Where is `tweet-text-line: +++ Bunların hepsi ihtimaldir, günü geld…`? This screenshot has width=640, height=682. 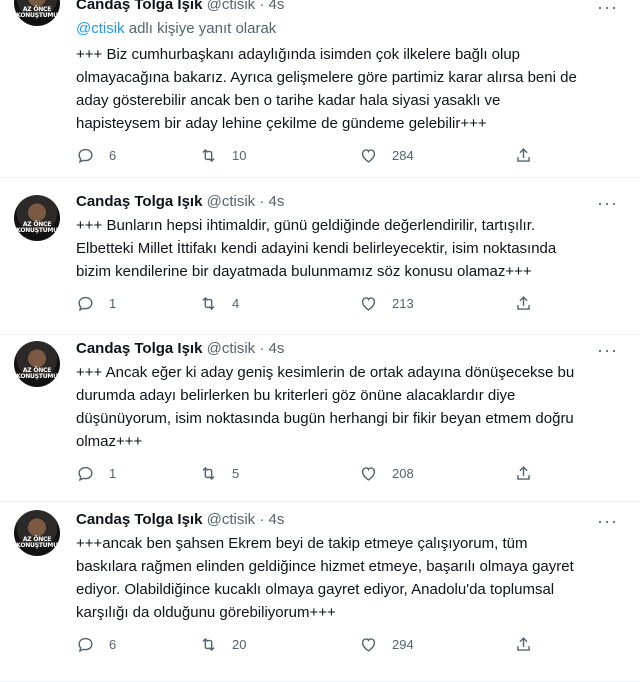 tweet-text-line: +++ Bunların hepsi ihtimaldir, günü geld… is located at coordinates (306, 225).